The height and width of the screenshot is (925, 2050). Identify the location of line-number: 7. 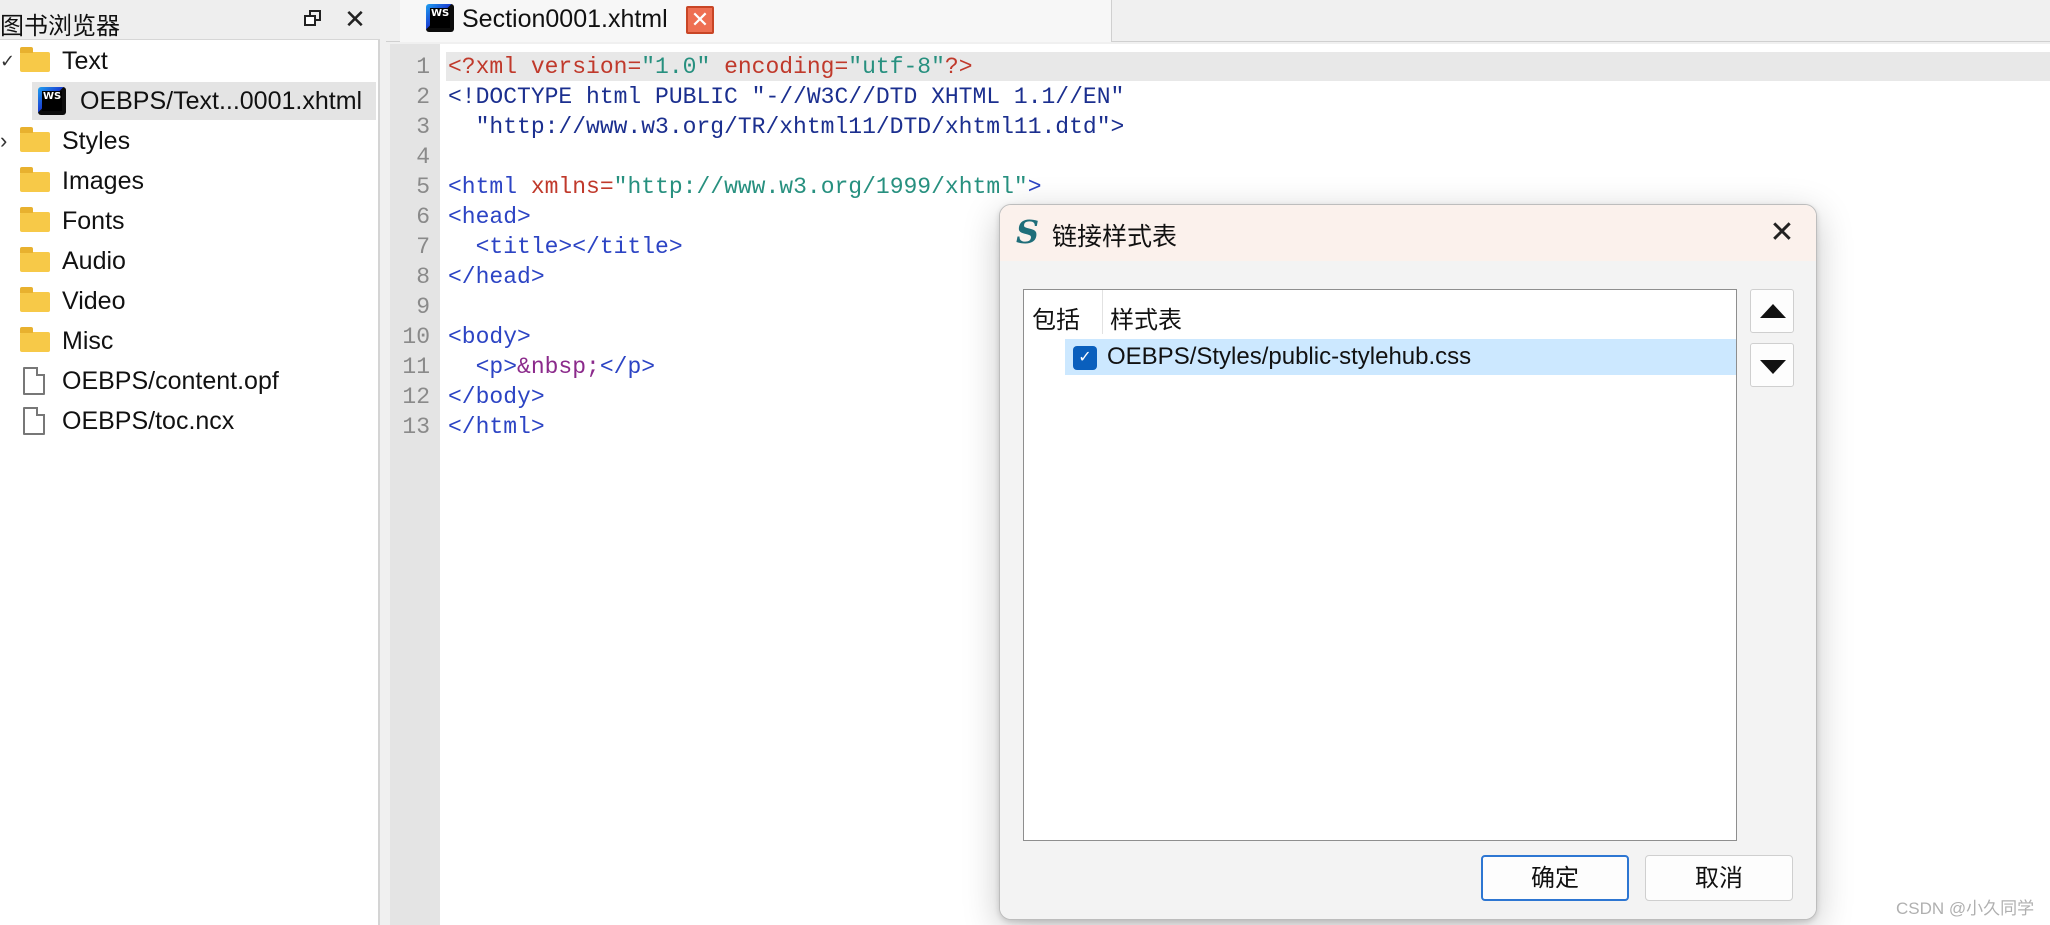
(423, 247).